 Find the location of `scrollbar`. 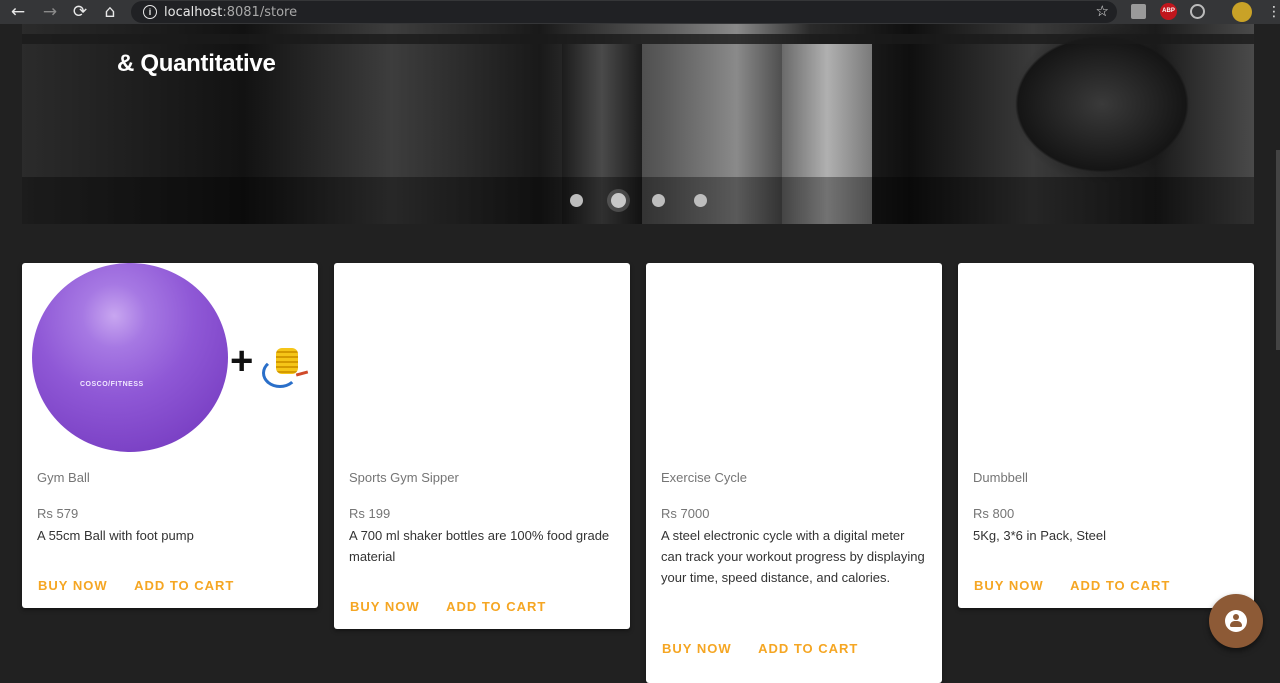

scrollbar is located at coordinates (1278, 250).